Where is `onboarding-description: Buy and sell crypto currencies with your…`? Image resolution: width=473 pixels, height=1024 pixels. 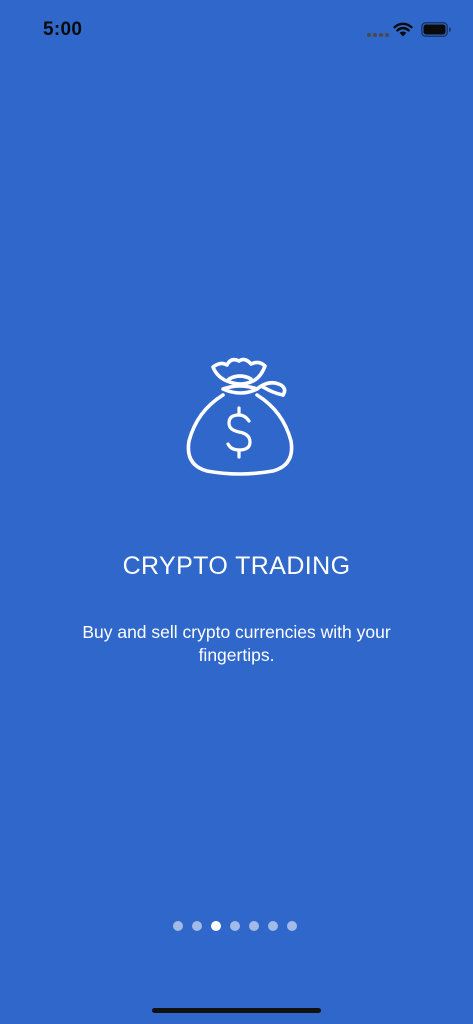 onboarding-description: Buy and sell crypto currencies with your… is located at coordinates (236, 643).